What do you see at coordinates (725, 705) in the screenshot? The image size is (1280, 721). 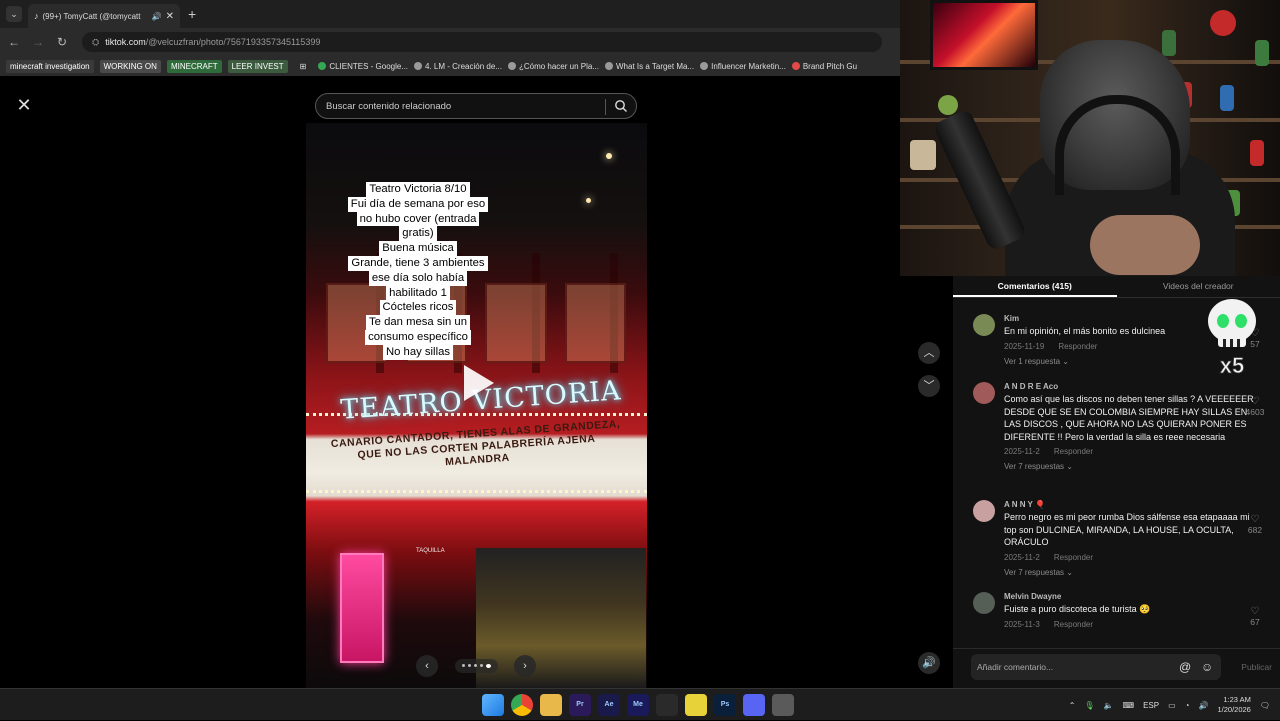 I see `photoshop-icon: Ps` at bounding box center [725, 705].